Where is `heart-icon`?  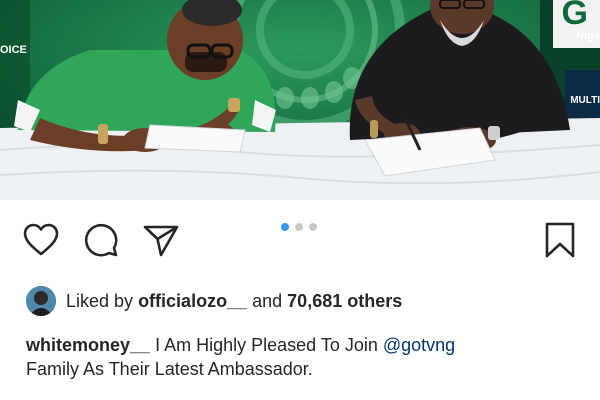
heart-icon is located at coordinates (41, 240).